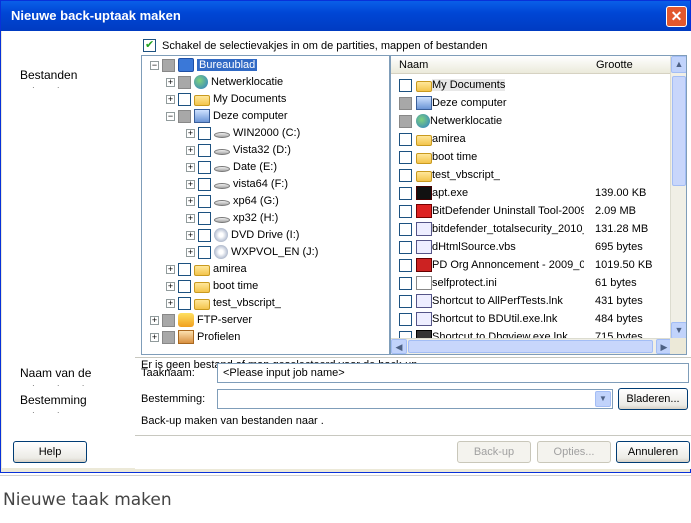 The width and height of the screenshot is (691, 523). Describe the element at coordinates (614, 65) in the screenshot. I see `column-header-size: Grootte` at that location.